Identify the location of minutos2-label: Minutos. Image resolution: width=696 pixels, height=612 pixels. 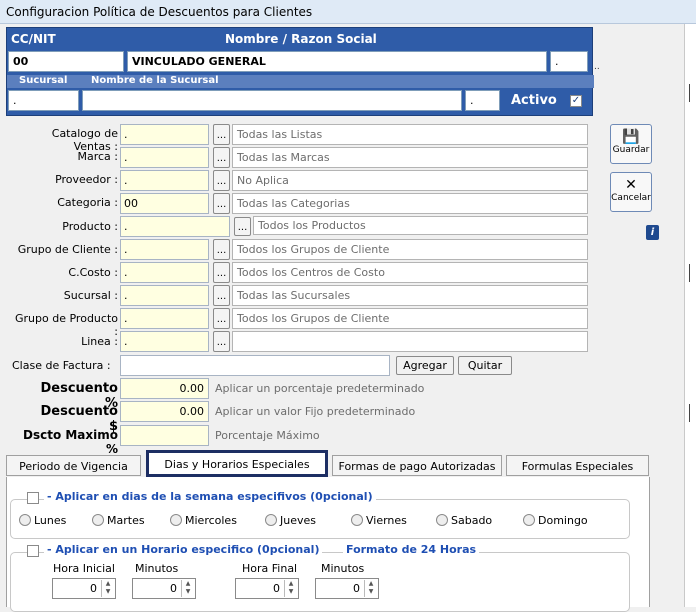
(343, 568).